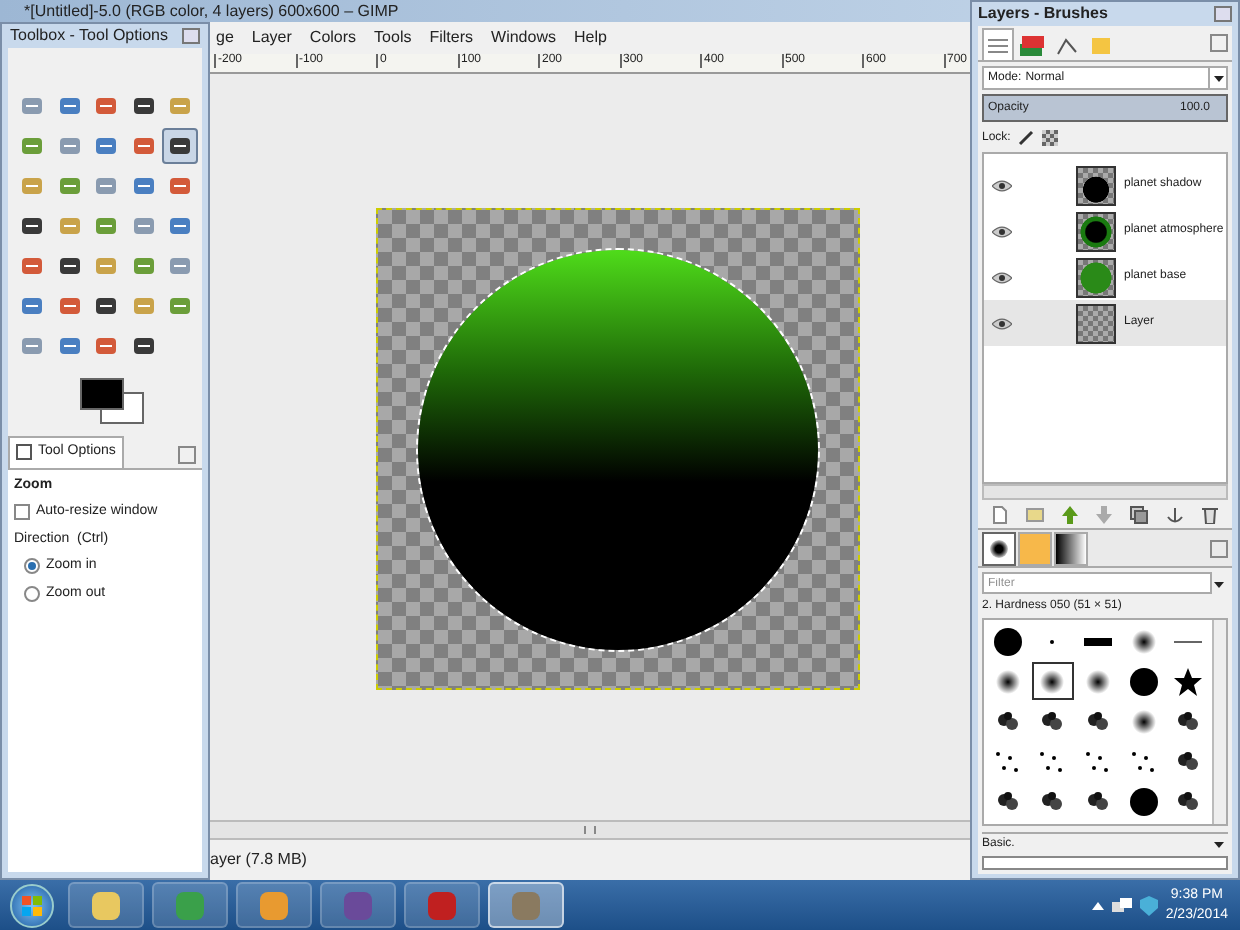 The width and height of the screenshot is (1240, 930). What do you see at coordinates (1066, 45) in the screenshot?
I see `path-icon` at bounding box center [1066, 45].